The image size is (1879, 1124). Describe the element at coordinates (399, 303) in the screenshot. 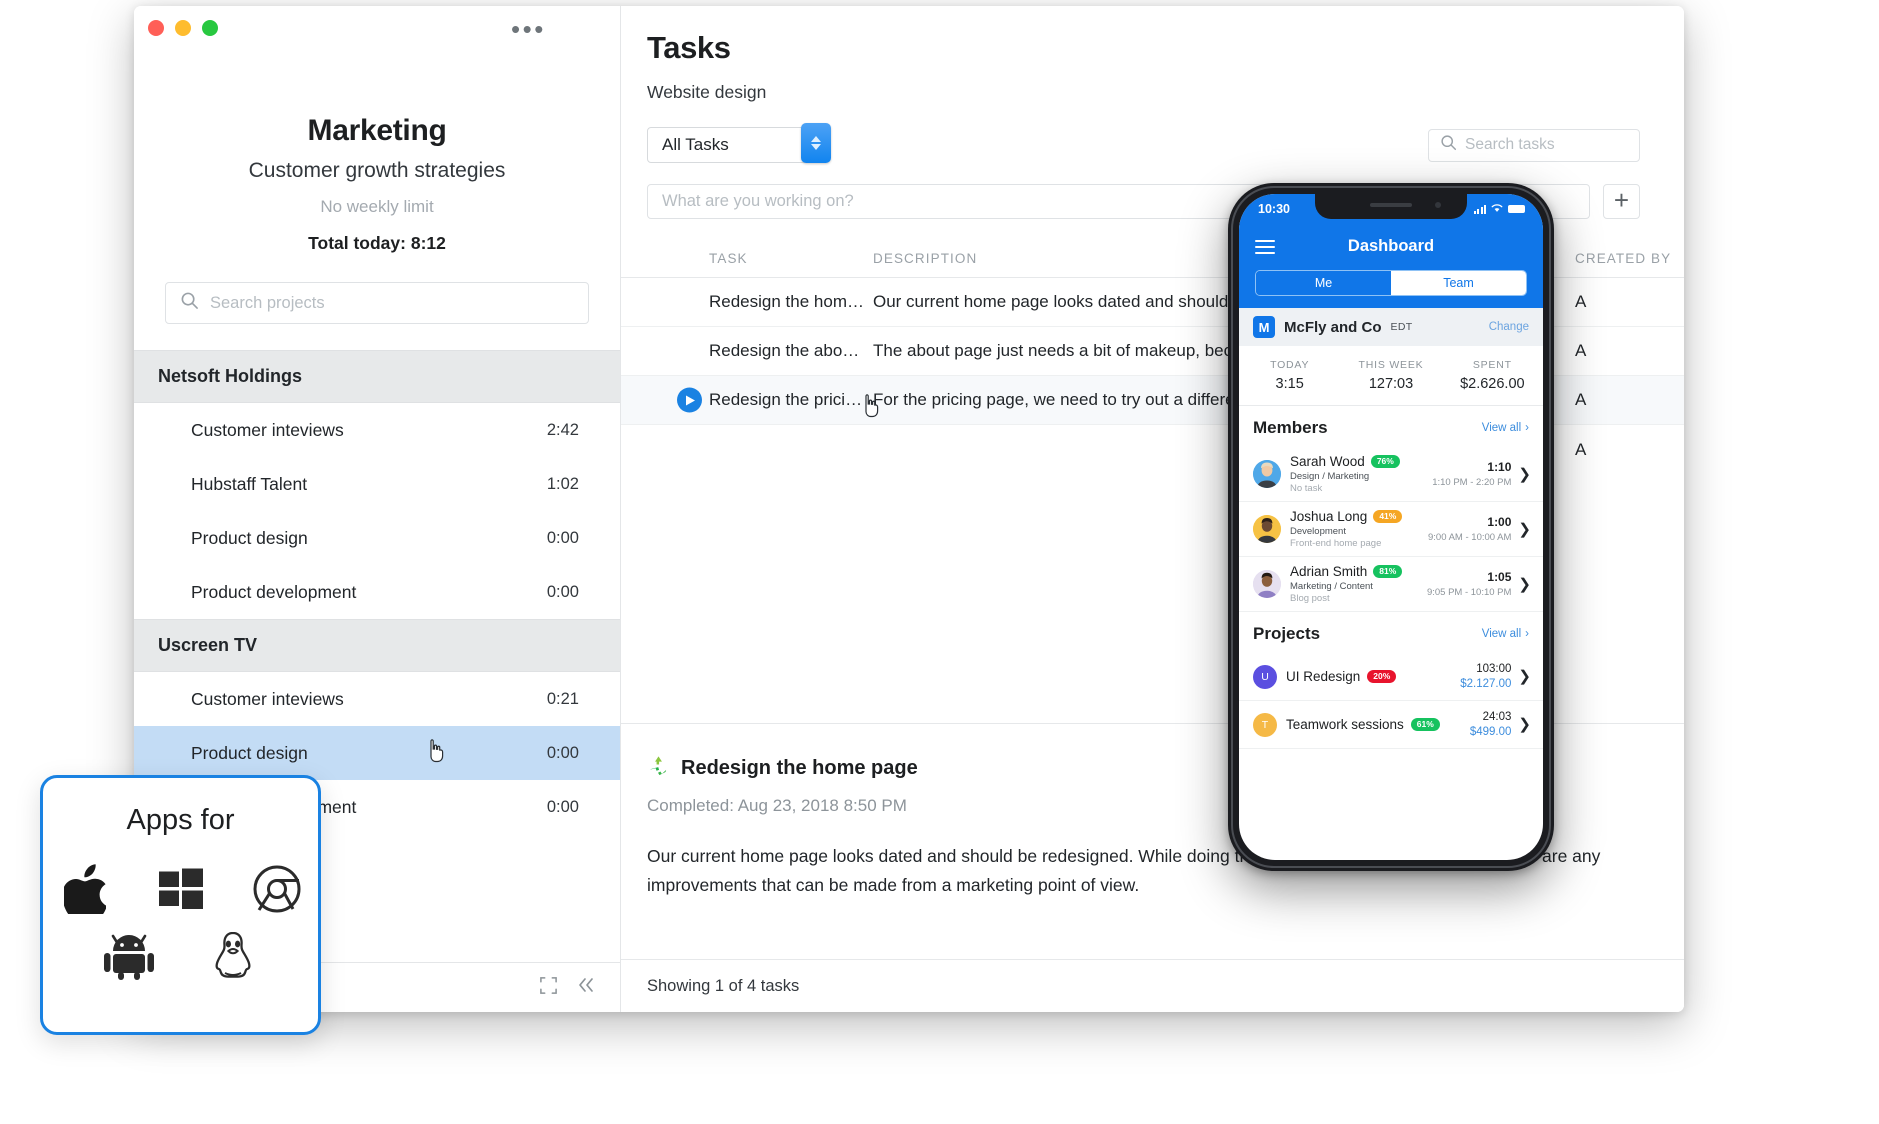

I see `search-projects-input` at that location.